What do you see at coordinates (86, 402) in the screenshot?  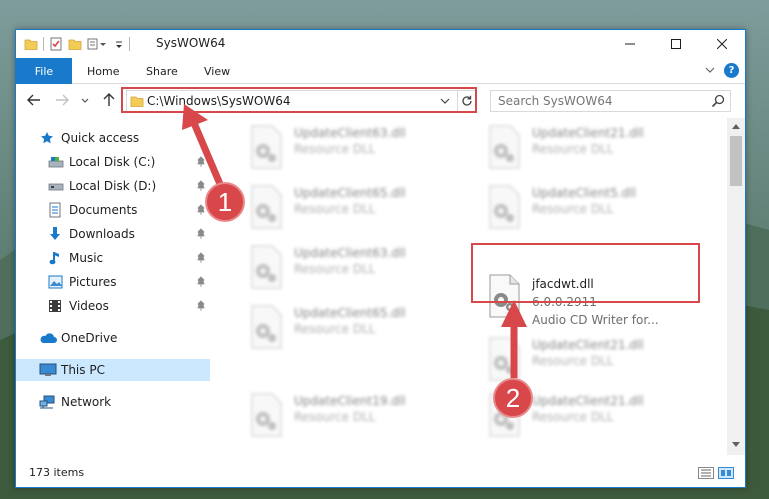 I see `nav-item-label: Network` at bounding box center [86, 402].